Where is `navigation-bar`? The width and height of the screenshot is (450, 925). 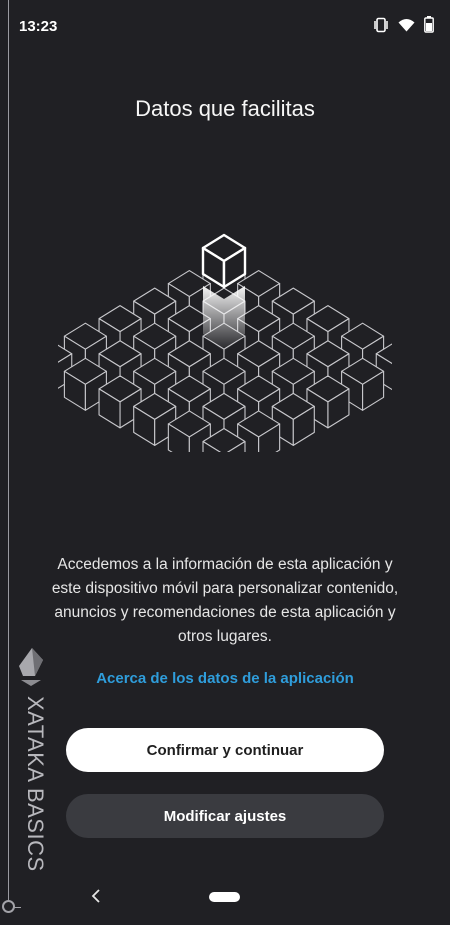 navigation-bar is located at coordinates (225, 900).